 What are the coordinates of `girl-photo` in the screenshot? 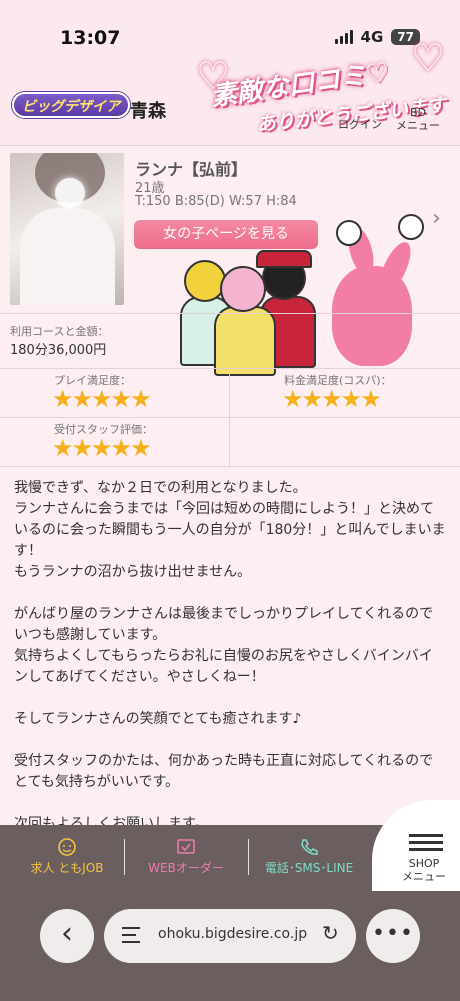 It's located at (67, 229).